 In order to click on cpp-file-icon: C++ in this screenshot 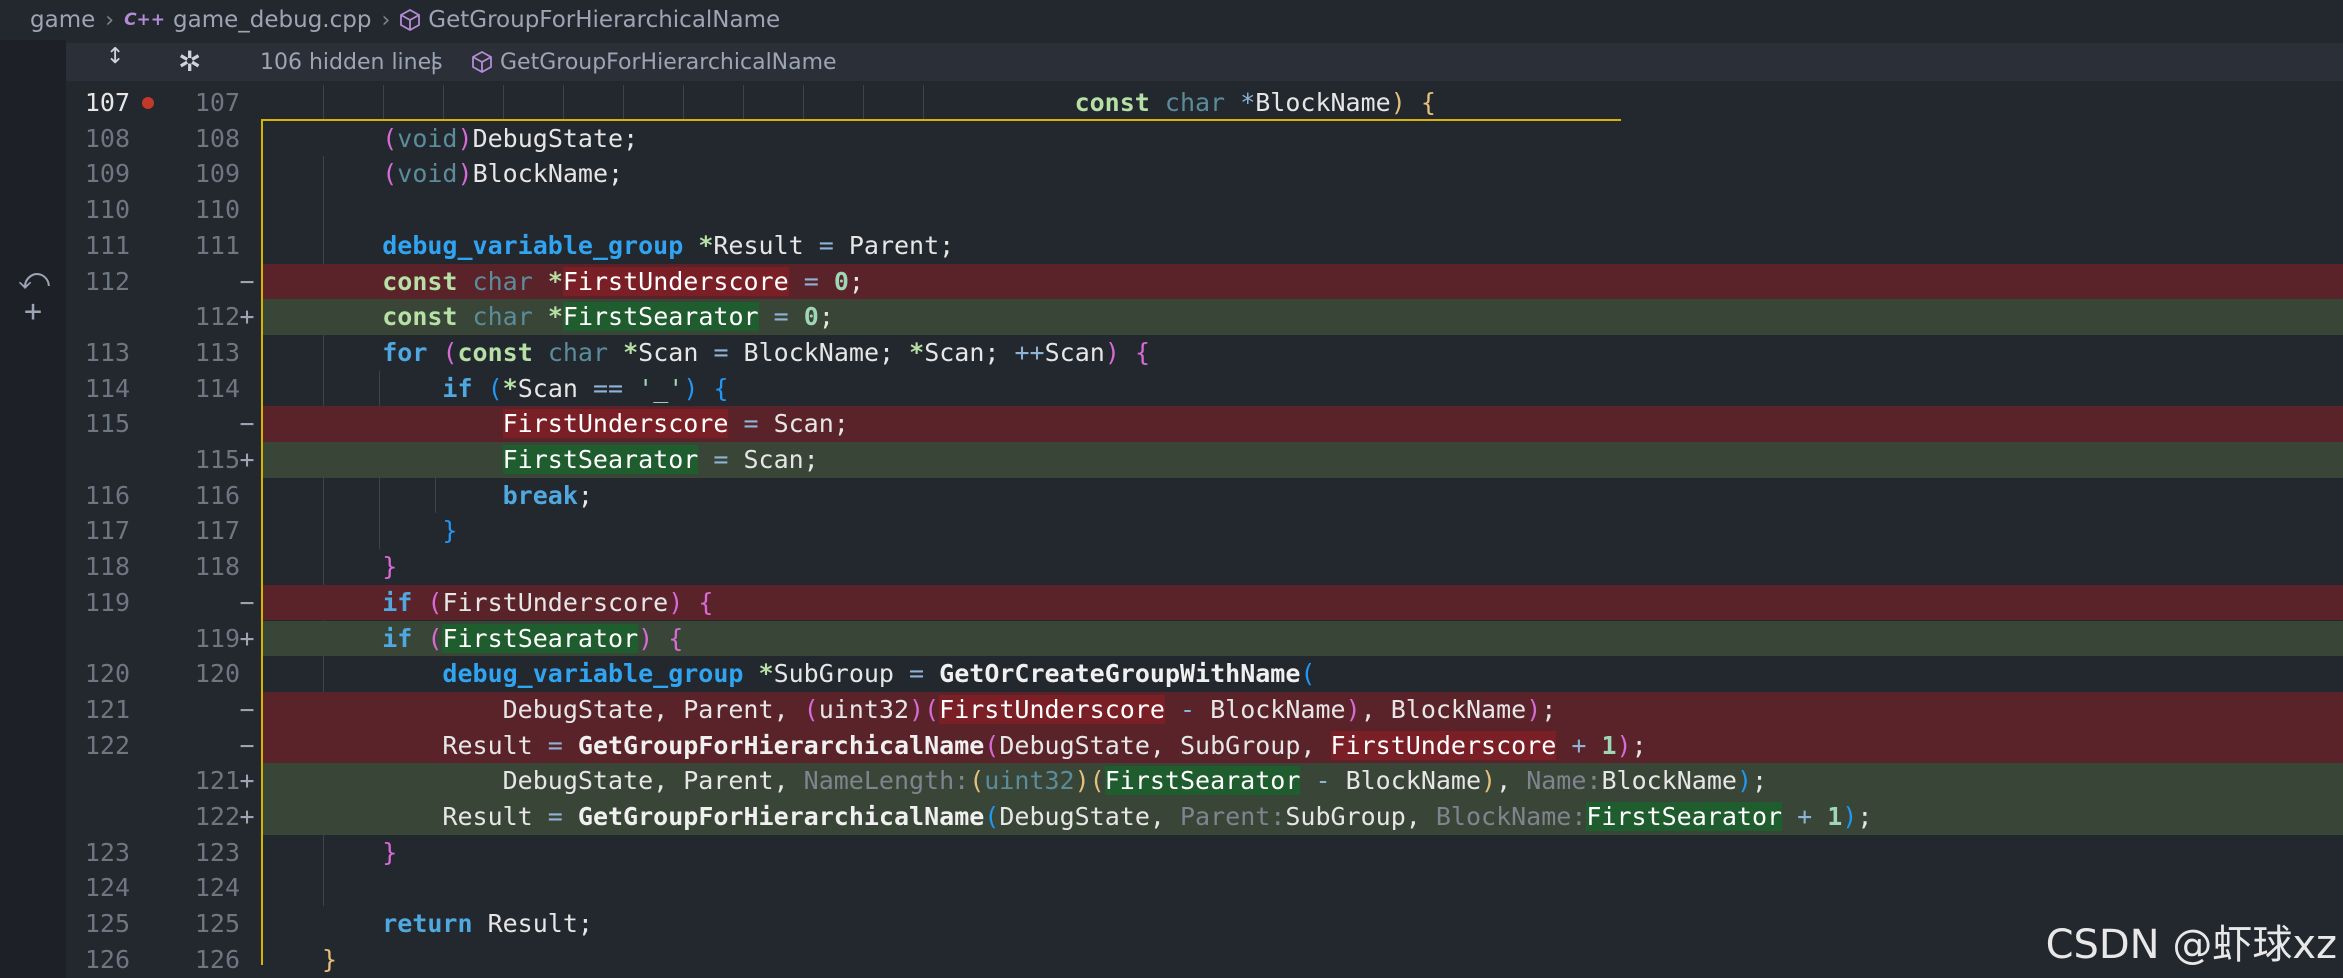, I will do `click(145, 20)`.